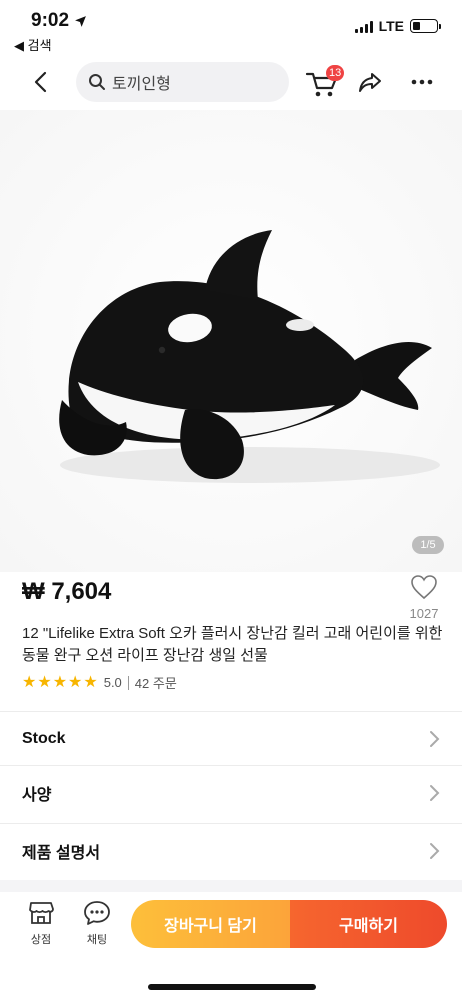  What do you see at coordinates (41, 940) in the screenshot?
I see `store-label: 상점` at bounding box center [41, 940].